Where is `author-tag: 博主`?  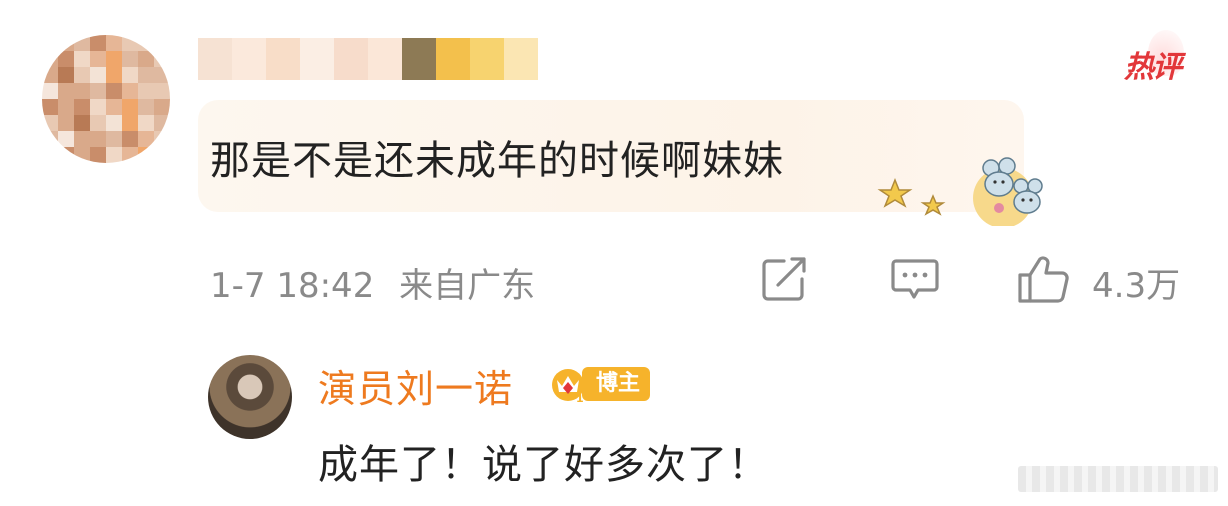 author-tag: 博主 is located at coordinates (616, 384).